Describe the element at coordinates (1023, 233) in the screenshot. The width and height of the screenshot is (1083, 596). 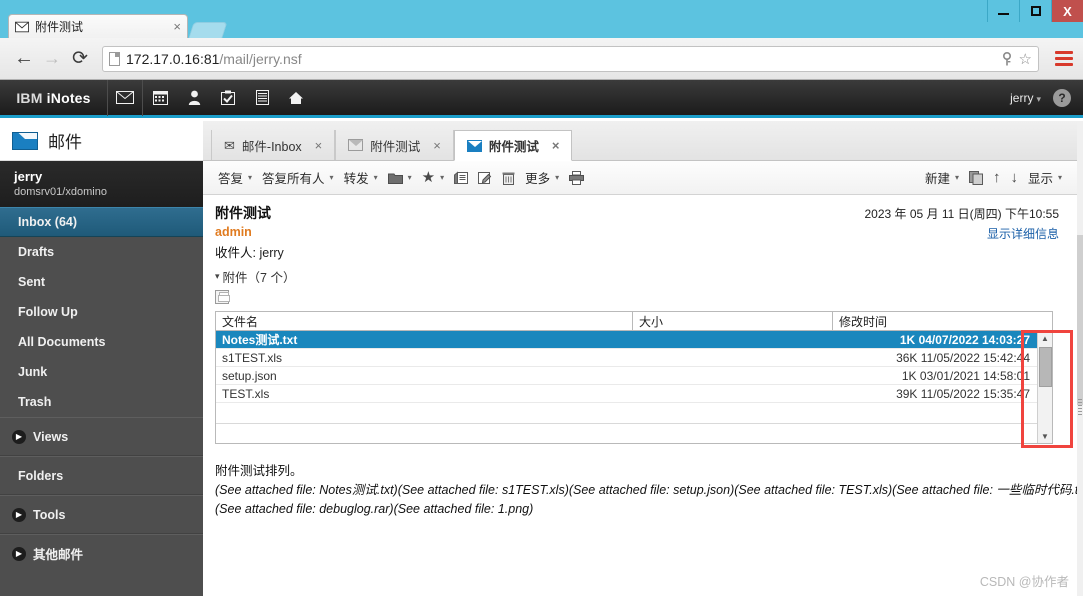
I see `show-details-link: 显示详细信息` at that location.